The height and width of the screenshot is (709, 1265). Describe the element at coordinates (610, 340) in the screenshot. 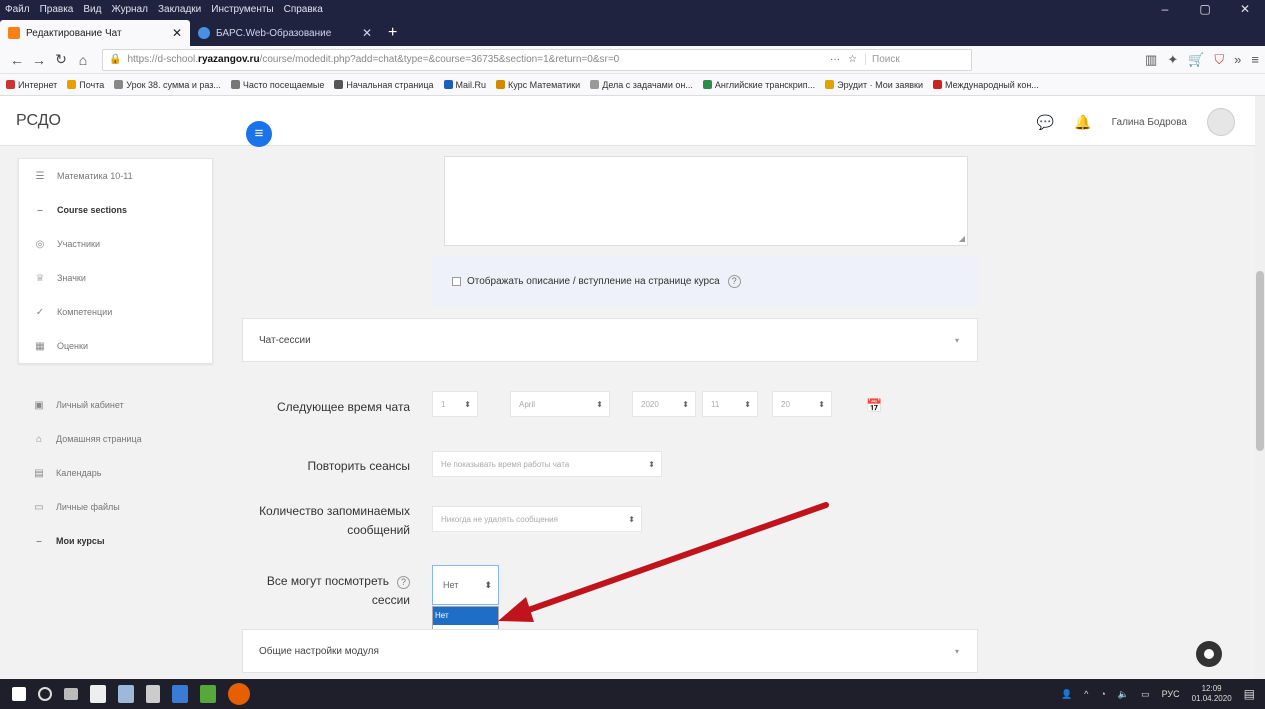

I see `section-chat-sessions: Чат-сессии ▾` at that location.